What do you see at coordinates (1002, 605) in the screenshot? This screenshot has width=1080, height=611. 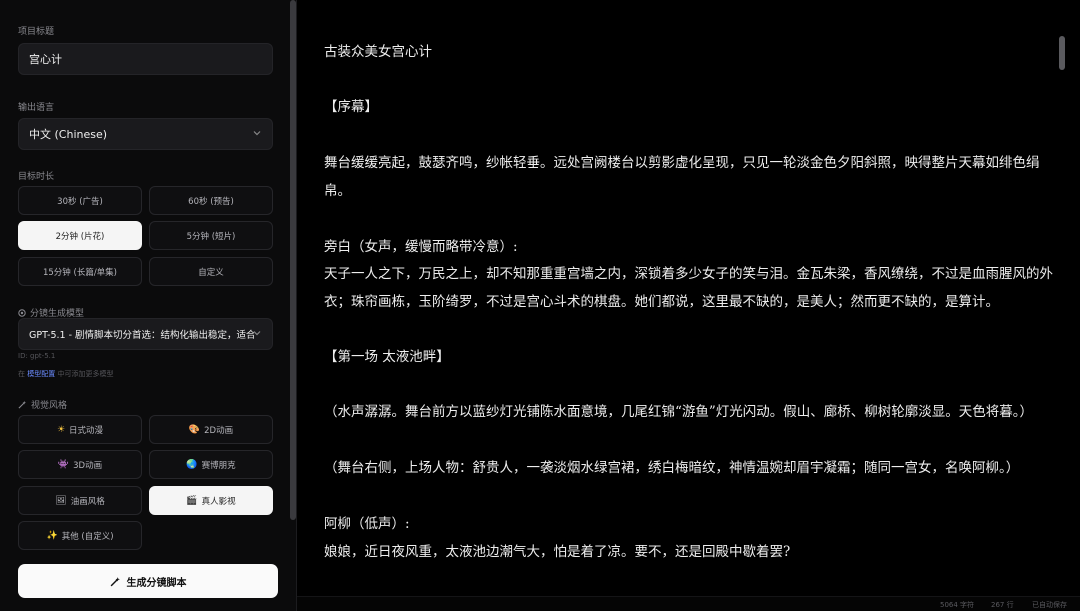 I see `line-count: 267 行` at bounding box center [1002, 605].